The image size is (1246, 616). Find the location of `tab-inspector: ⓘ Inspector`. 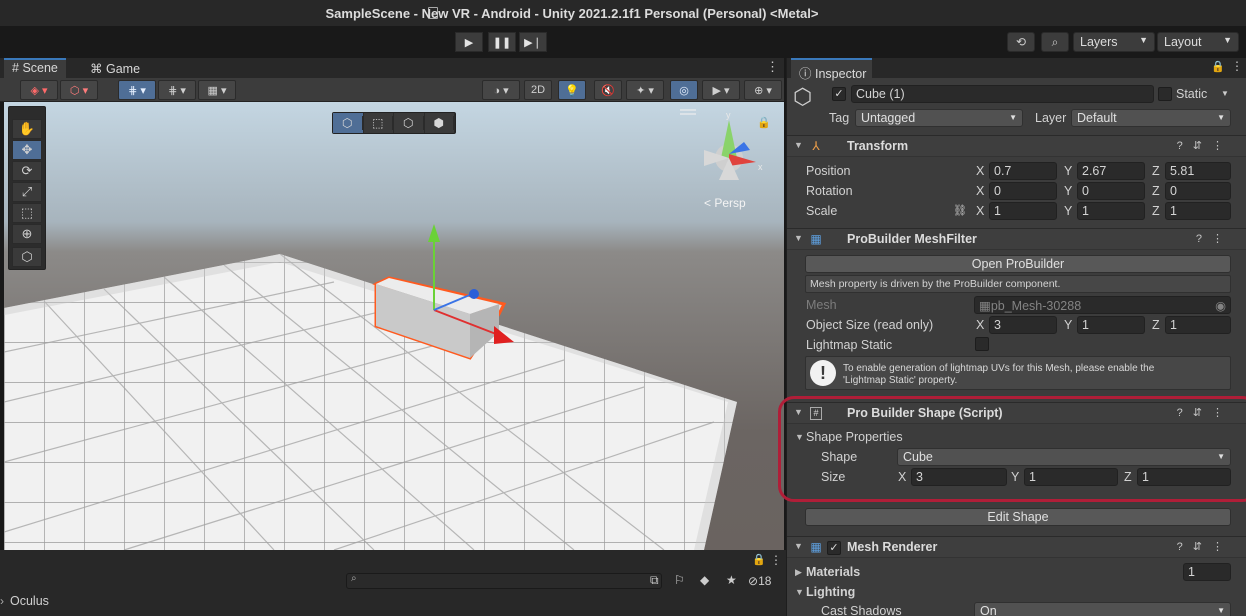

tab-inspector: ⓘ Inspector is located at coordinates (832, 69).